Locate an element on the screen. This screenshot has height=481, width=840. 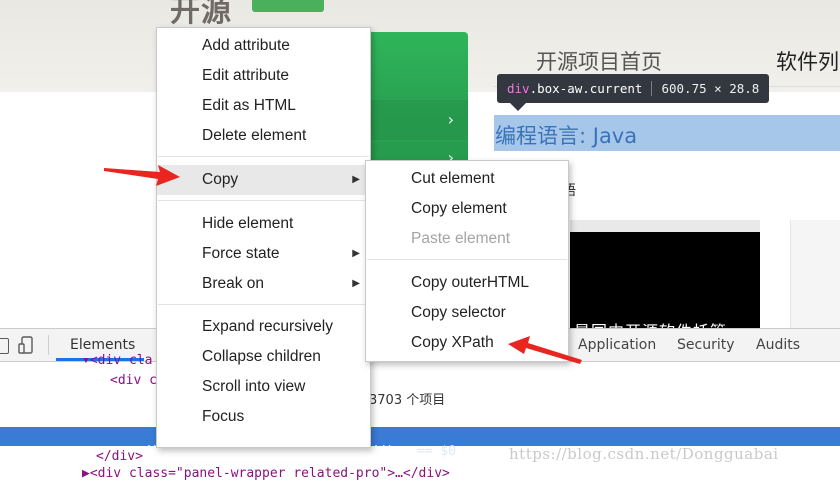
menu-item-label: Expand recursively is located at coordinates (267, 326).